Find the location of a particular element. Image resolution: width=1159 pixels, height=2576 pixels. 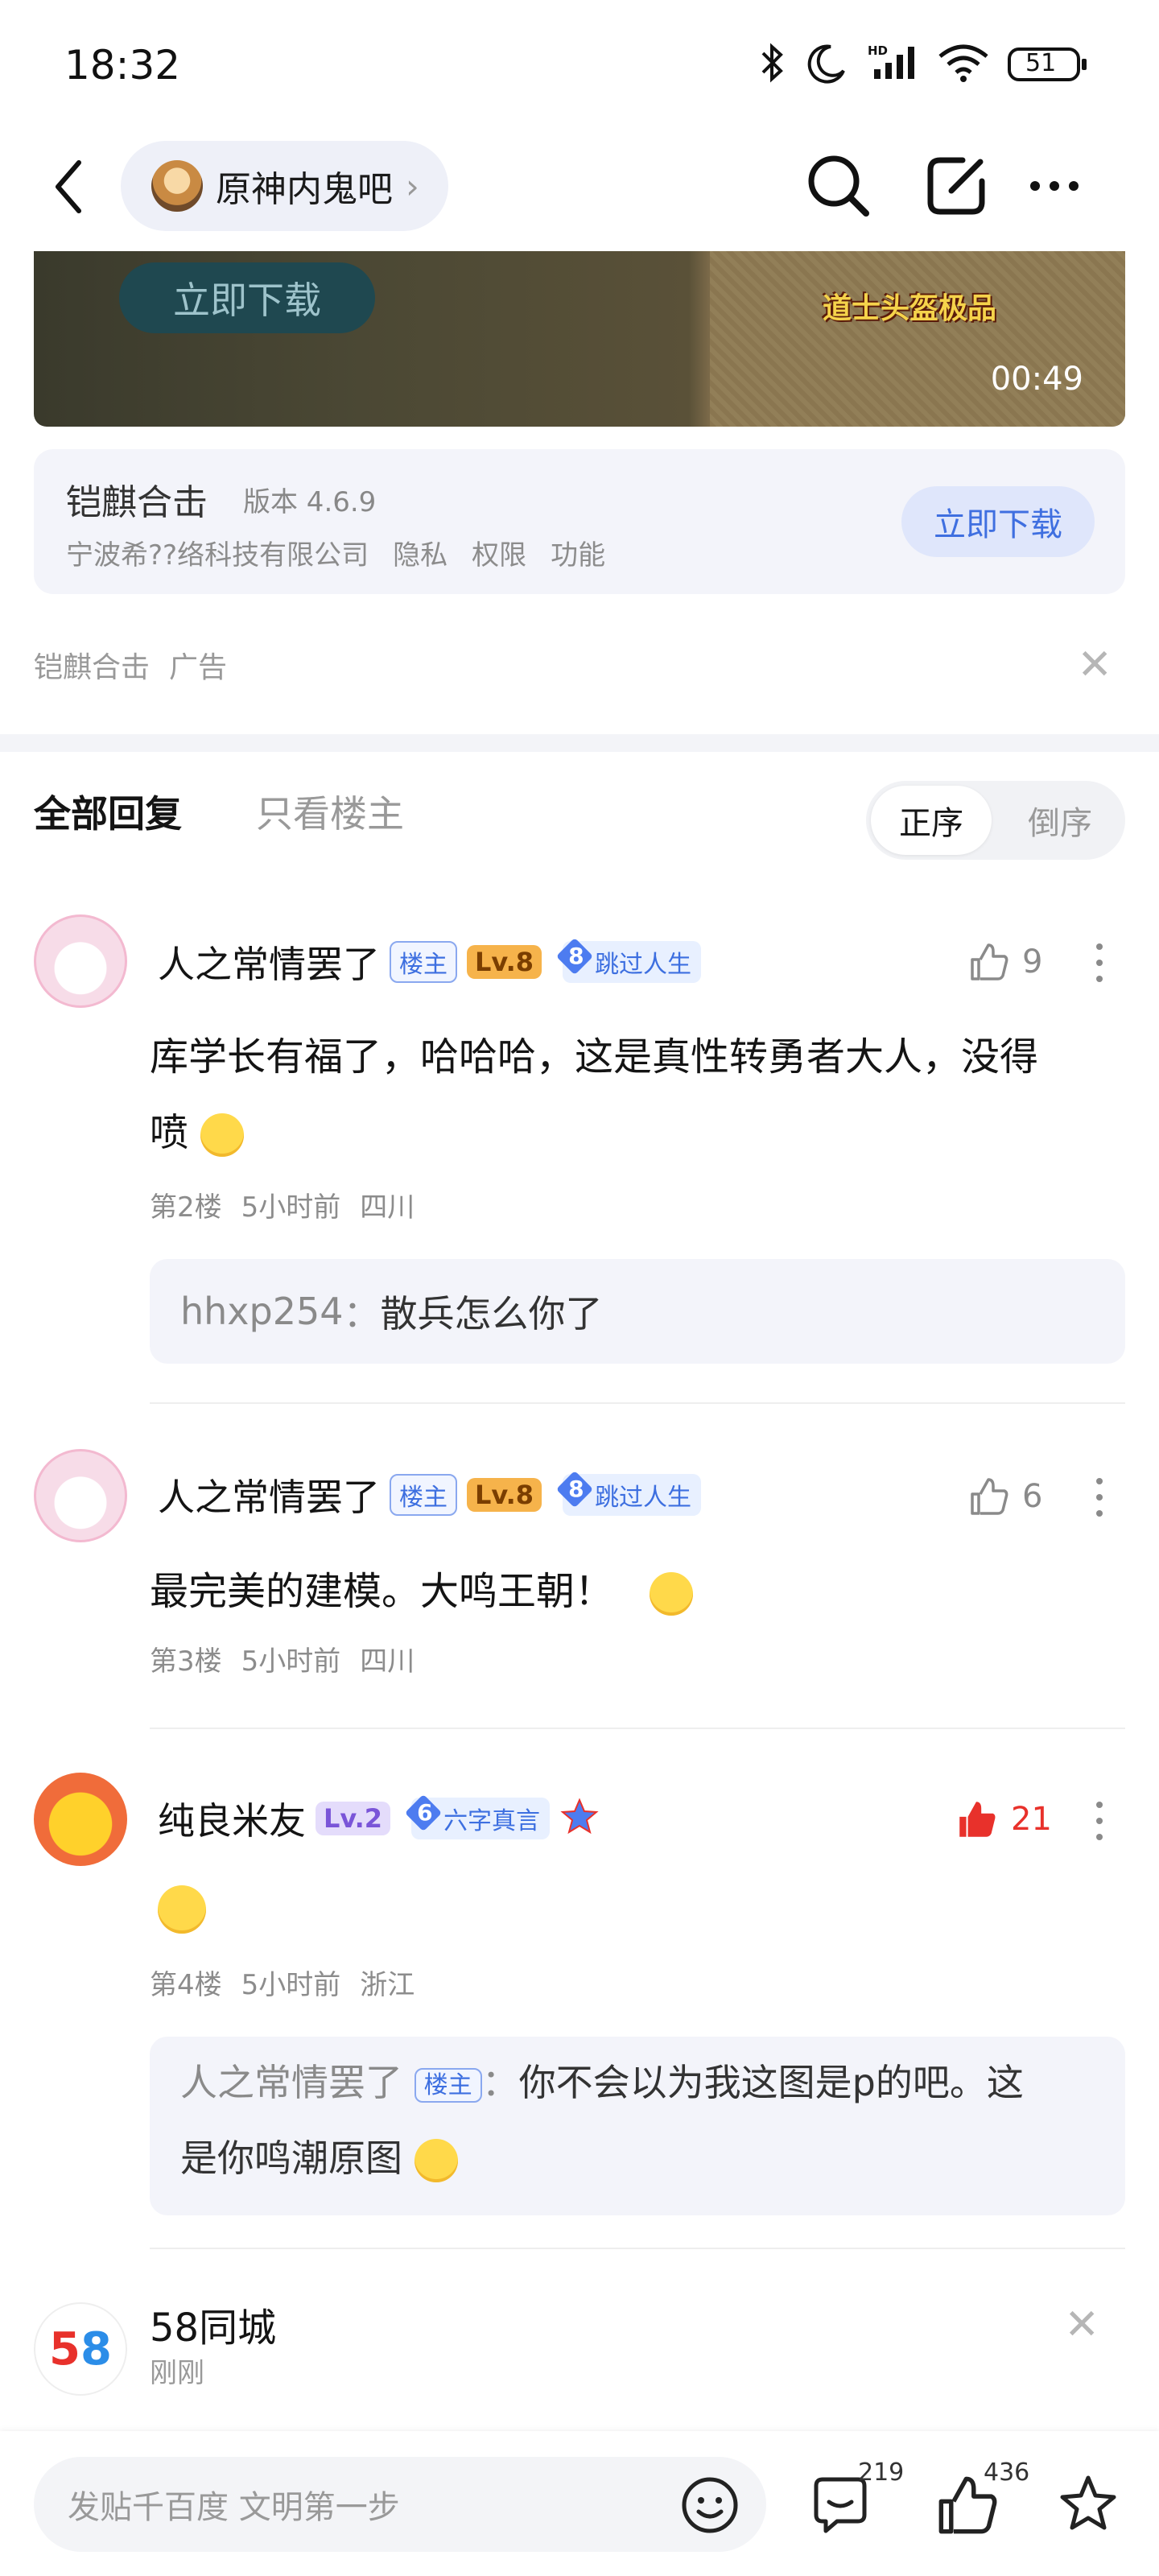

username: 纯良米友 is located at coordinates (232, 1818).